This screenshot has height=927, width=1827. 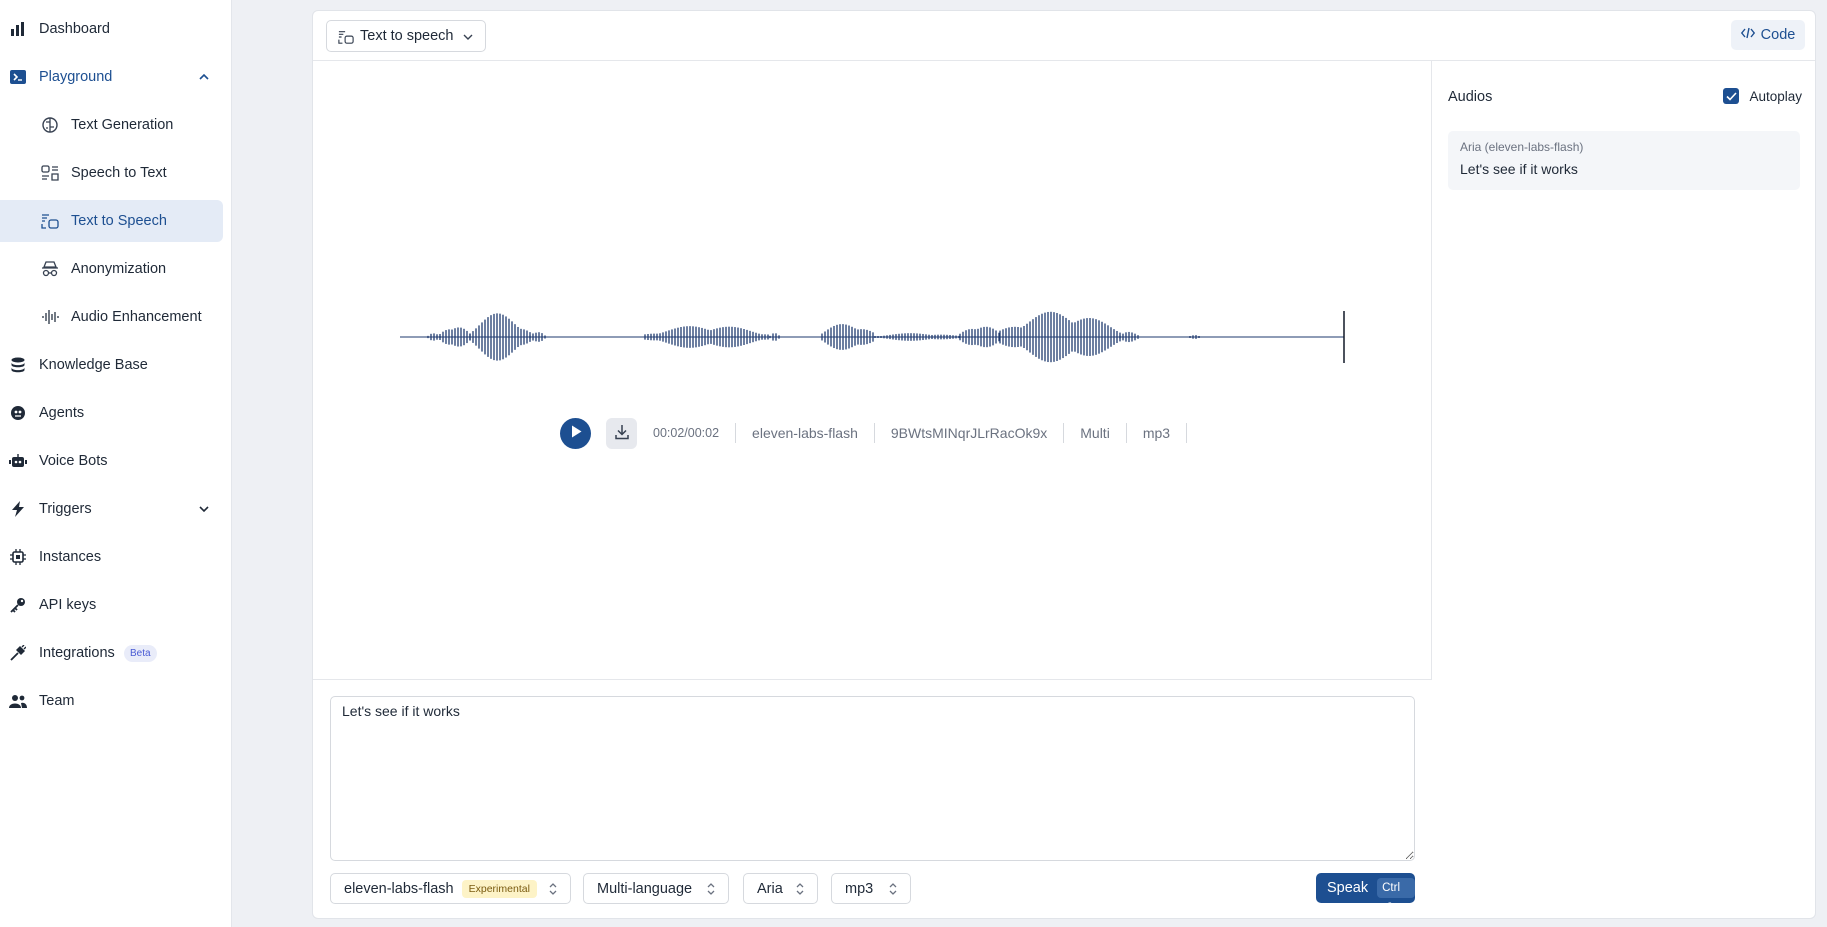 What do you see at coordinates (111, 701) in the screenshot?
I see `sidebar-item-team: Team` at bounding box center [111, 701].